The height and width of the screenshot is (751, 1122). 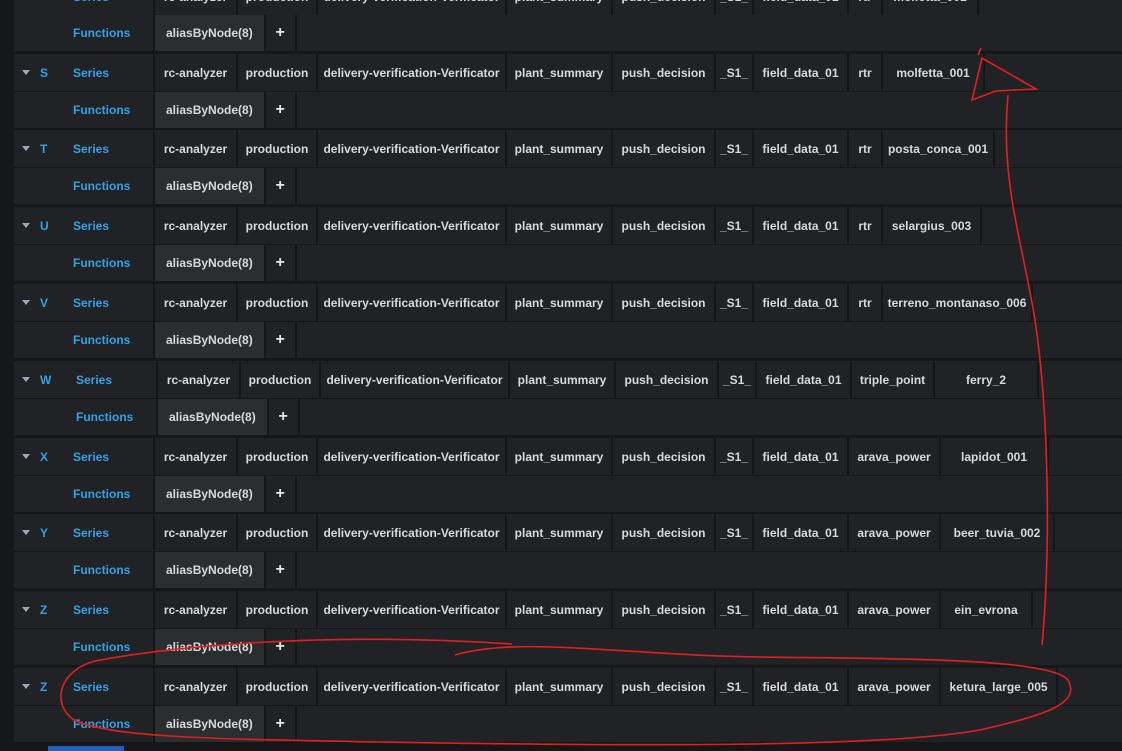 What do you see at coordinates (997, 532) in the screenshot?
I see `segment: beer_tuvia_002` at bounding box center [997, 532].